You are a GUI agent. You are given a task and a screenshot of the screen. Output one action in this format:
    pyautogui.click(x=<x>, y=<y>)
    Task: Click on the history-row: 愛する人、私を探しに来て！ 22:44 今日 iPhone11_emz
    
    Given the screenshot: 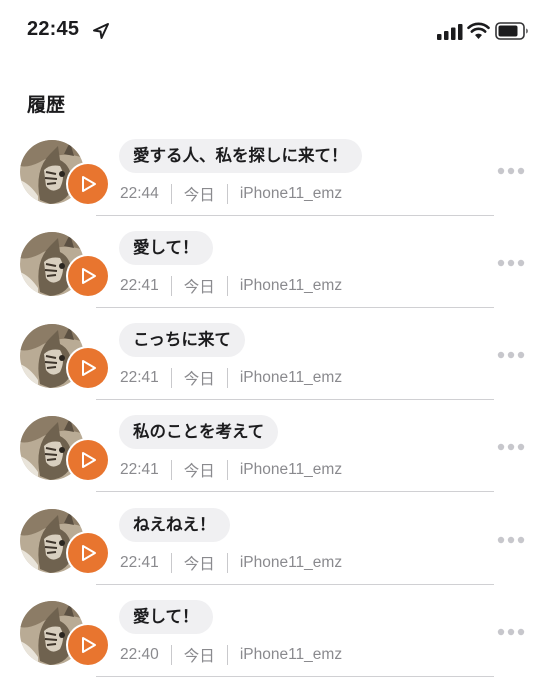 What is the action you would take?
    pyautogui.click(x=277, y=170)
    